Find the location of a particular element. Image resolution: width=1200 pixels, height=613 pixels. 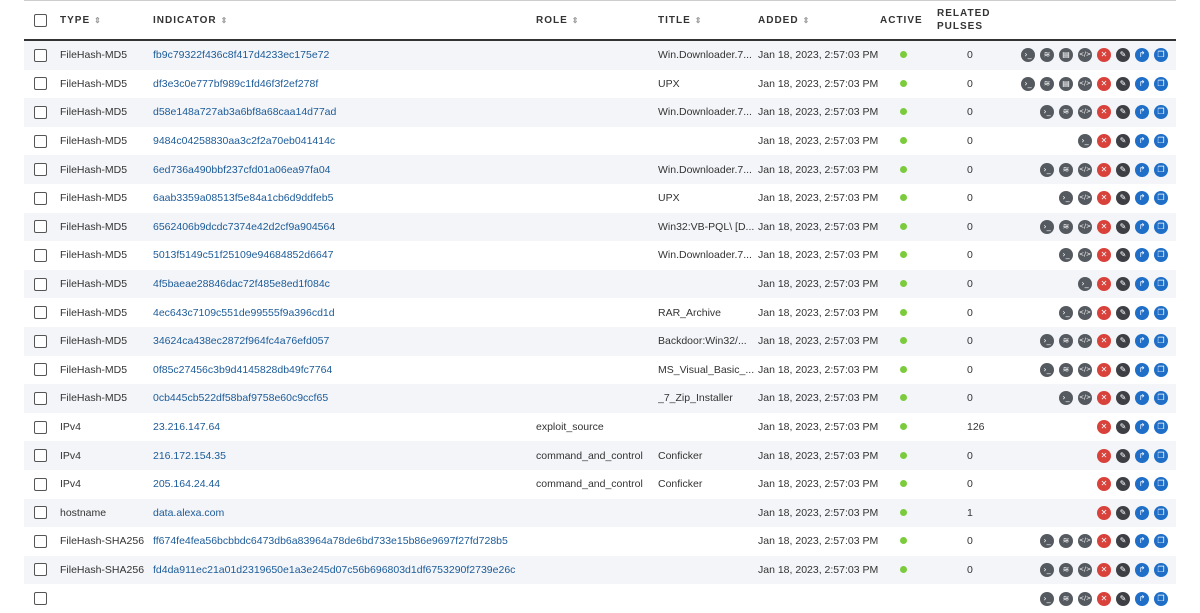

select-all-checkbox is located at coordinates (40, 20).